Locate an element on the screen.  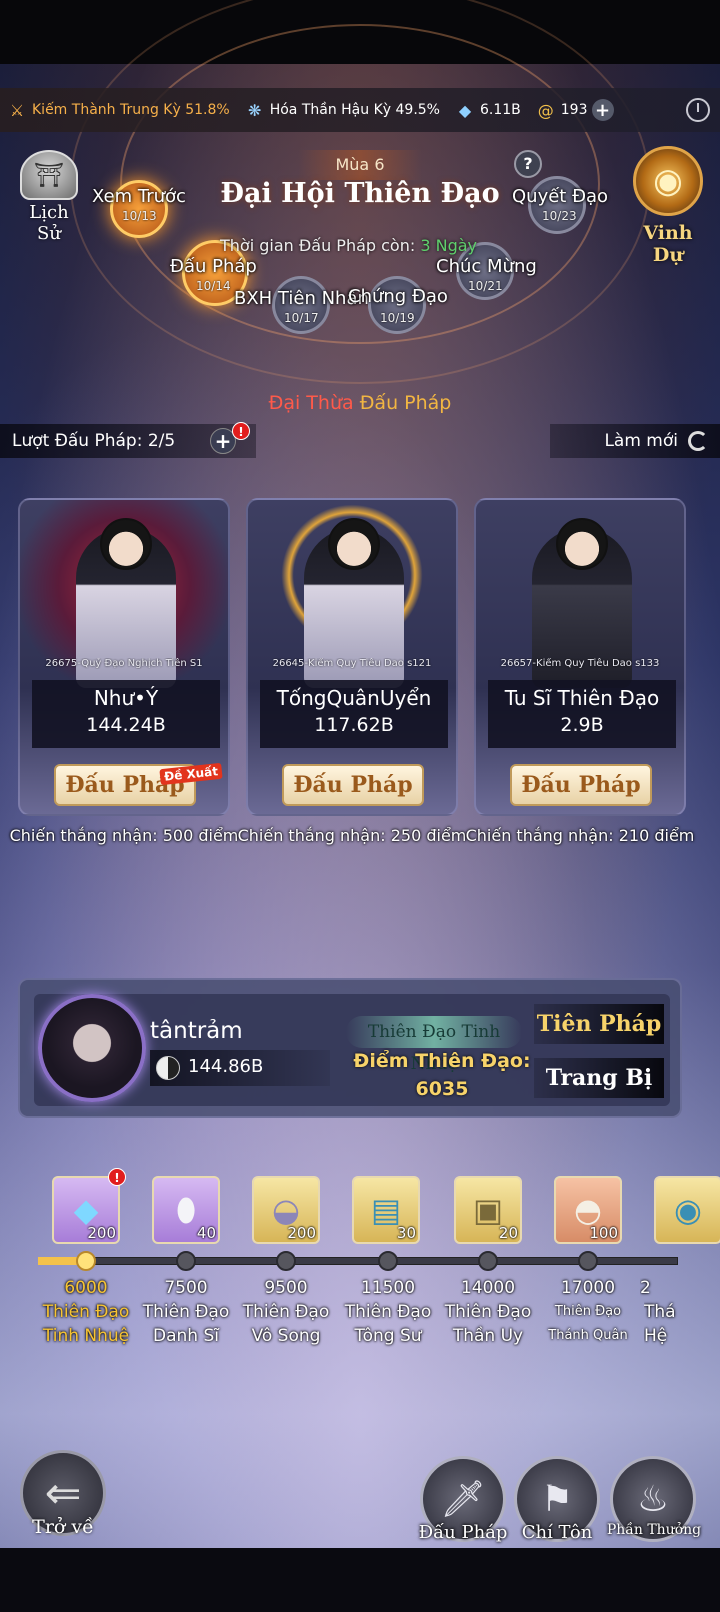
milestone-points: 14000 is located at coordinates (488, 1288).